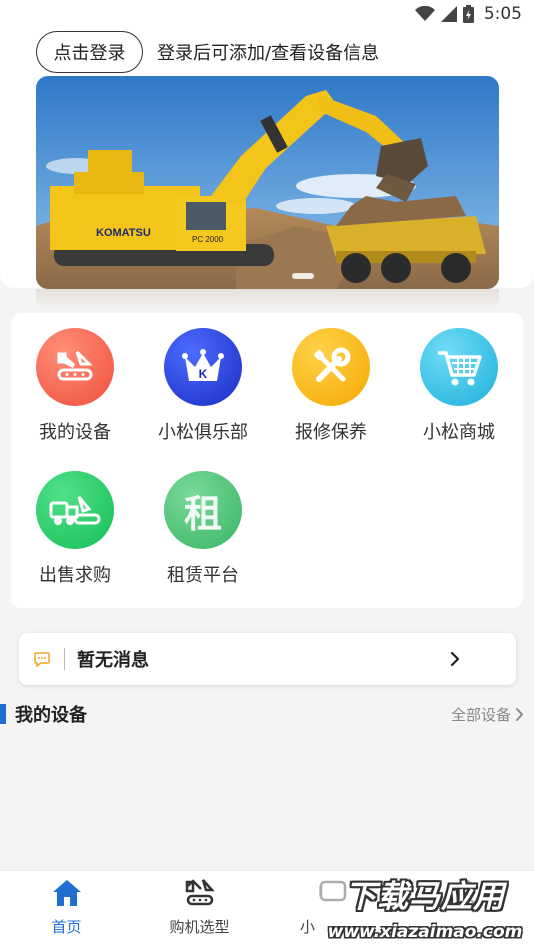 Image resolution: width=534 pixels, height=950 pixels. What do you see at coordinates (66, 927) in the screenshot?
I see `tab-label: 首页` at bounding box center [66, 927].